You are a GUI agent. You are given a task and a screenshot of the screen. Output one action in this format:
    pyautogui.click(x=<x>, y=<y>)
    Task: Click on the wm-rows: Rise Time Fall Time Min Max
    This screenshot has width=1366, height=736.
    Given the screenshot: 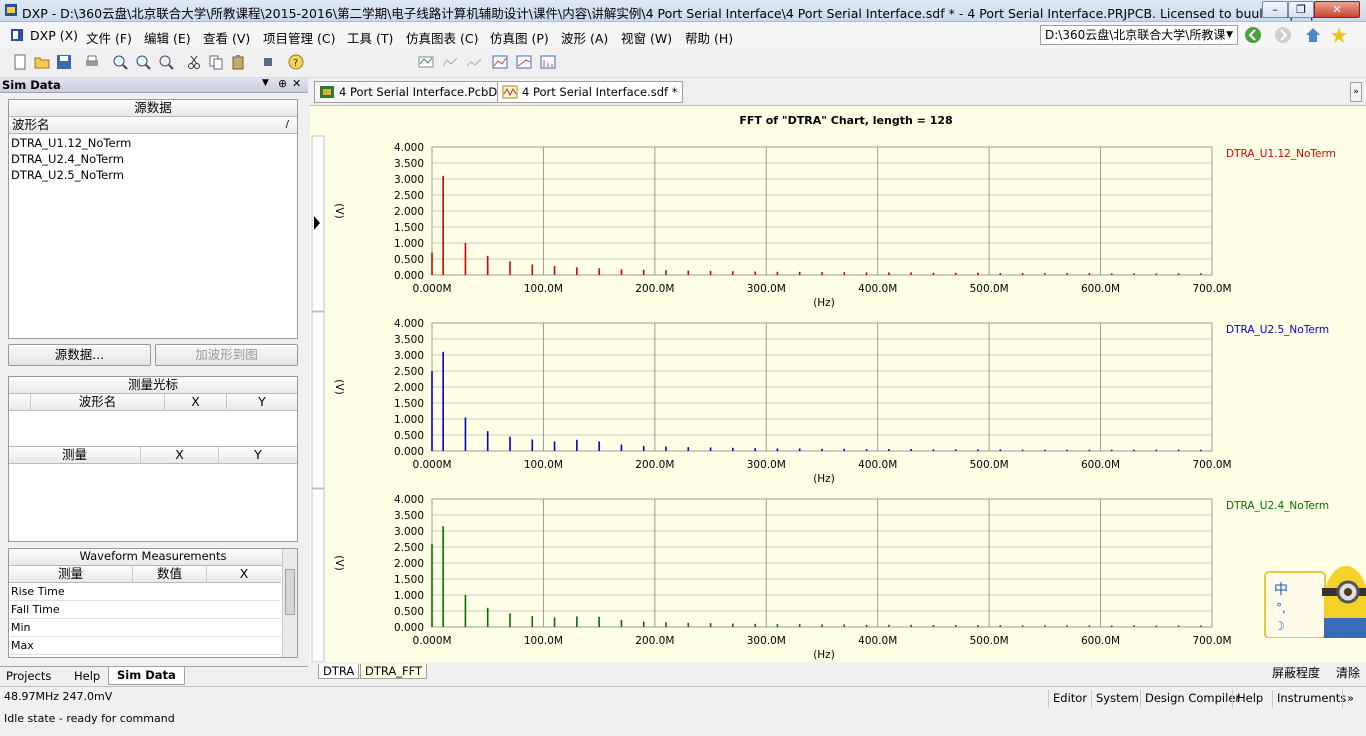 What is the action you would take?
    pyautogui.click(x=145, y=619)
    